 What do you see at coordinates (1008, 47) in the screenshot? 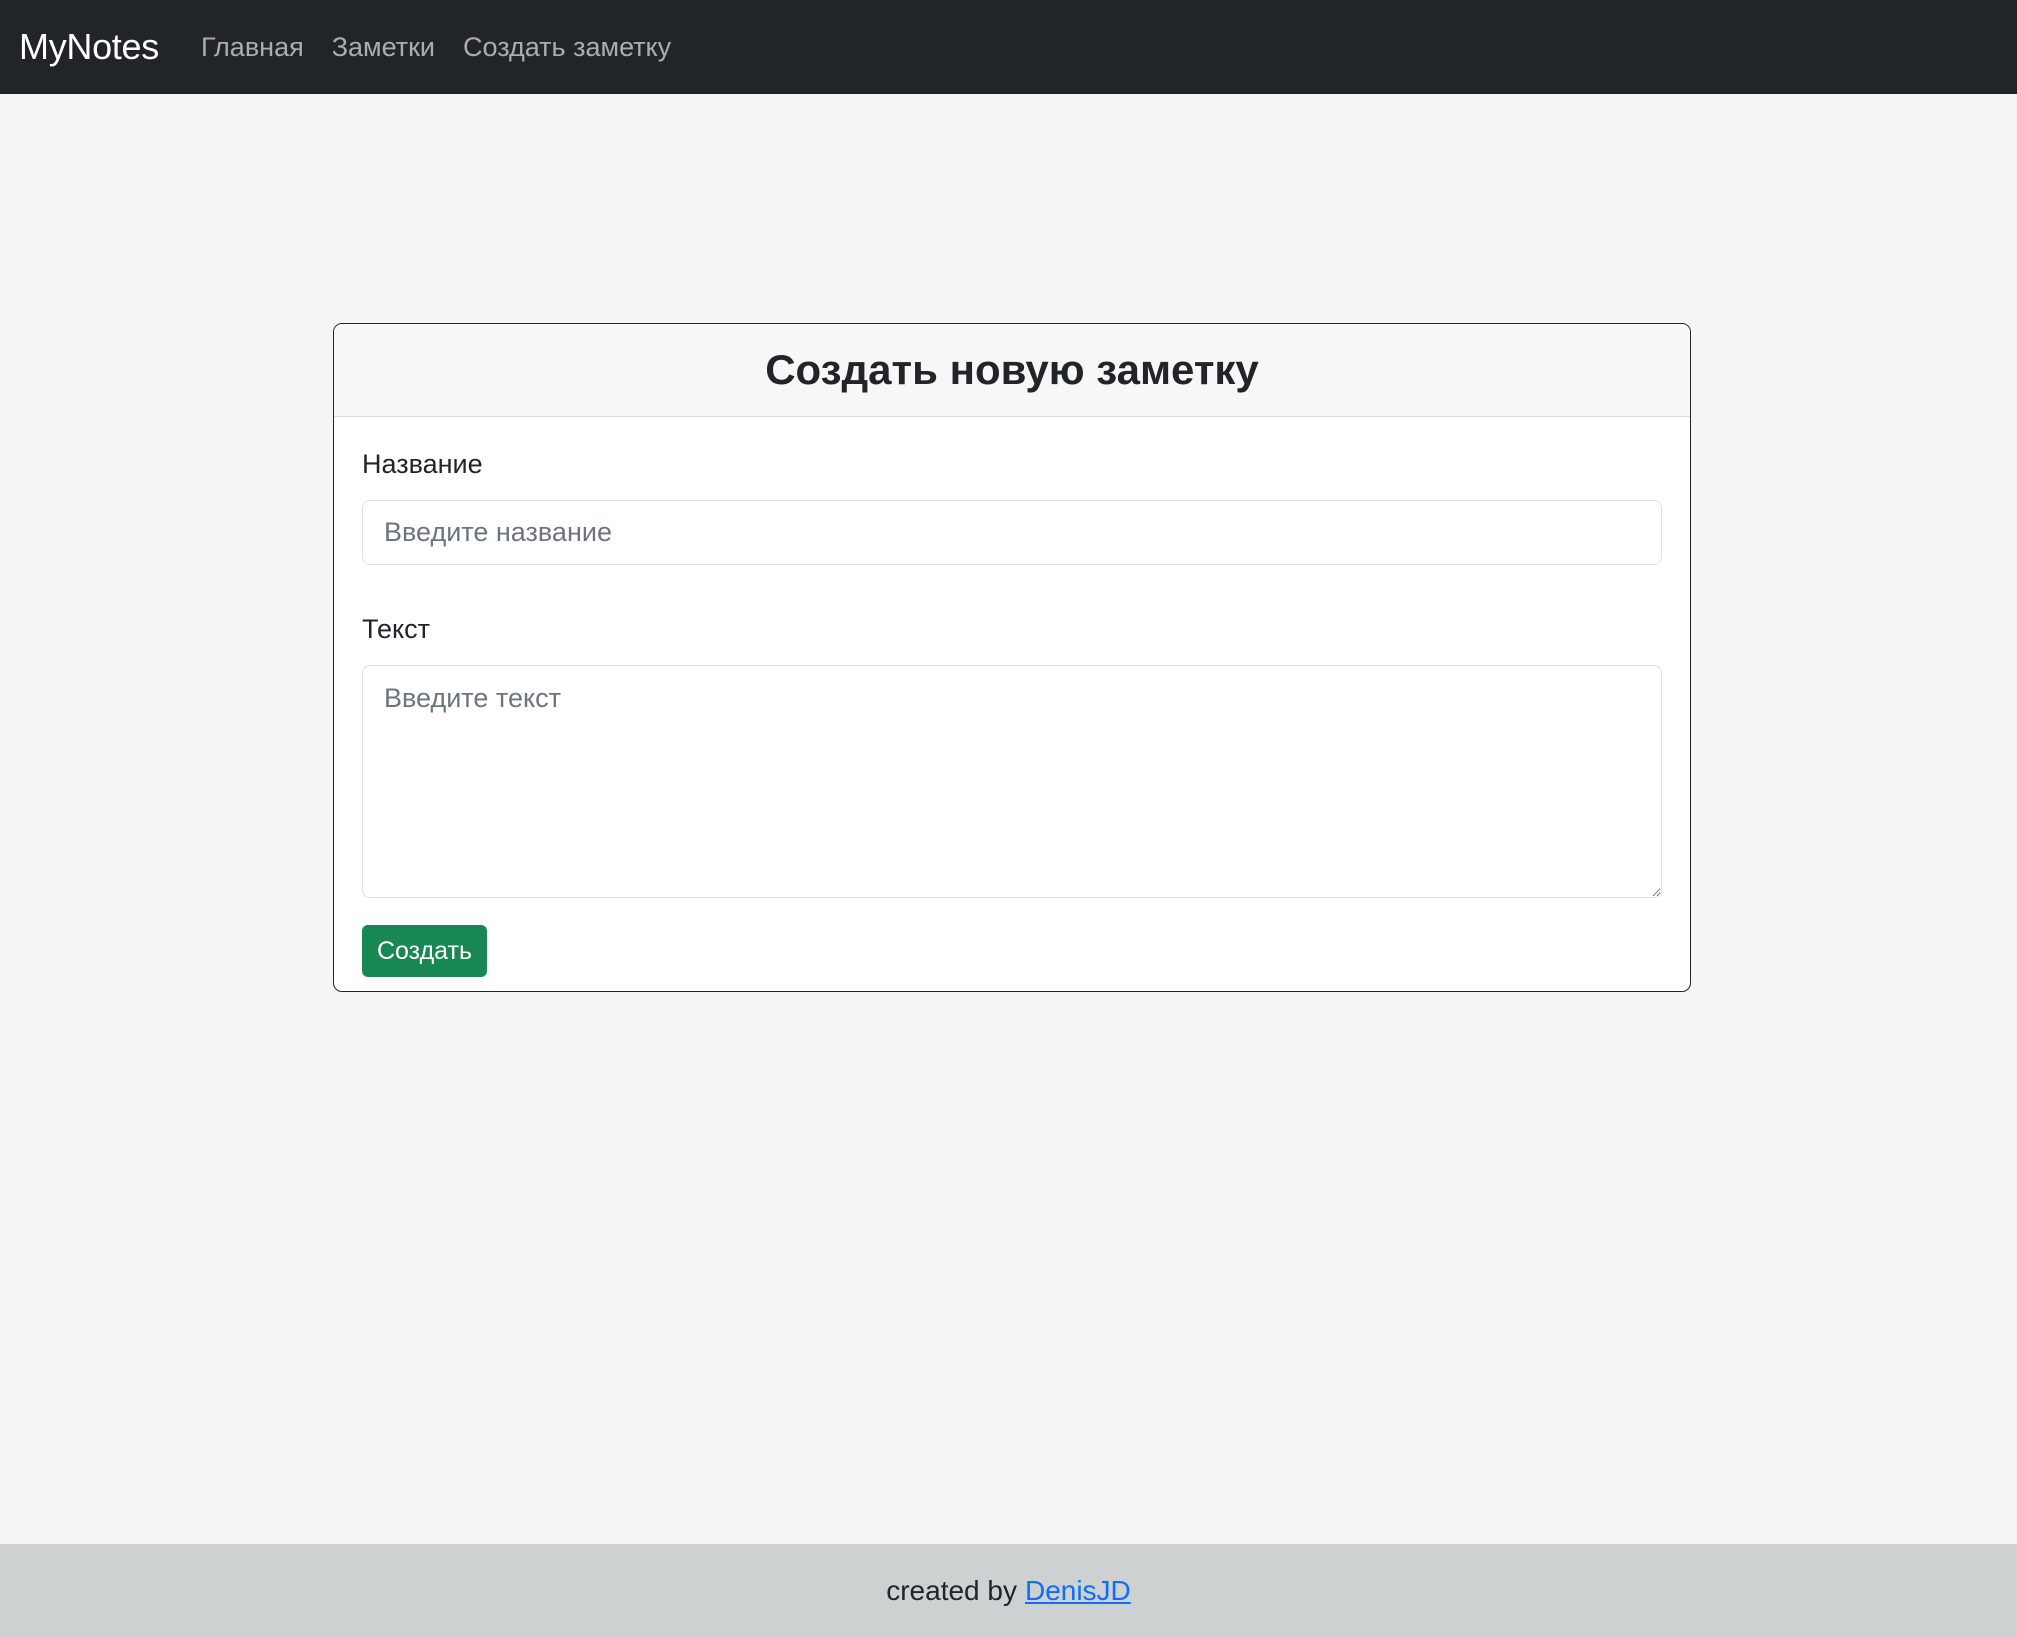
I see `top-navbar: MyNotes Главная Заметки Создать заметку` at bounding box center [1008, 47].